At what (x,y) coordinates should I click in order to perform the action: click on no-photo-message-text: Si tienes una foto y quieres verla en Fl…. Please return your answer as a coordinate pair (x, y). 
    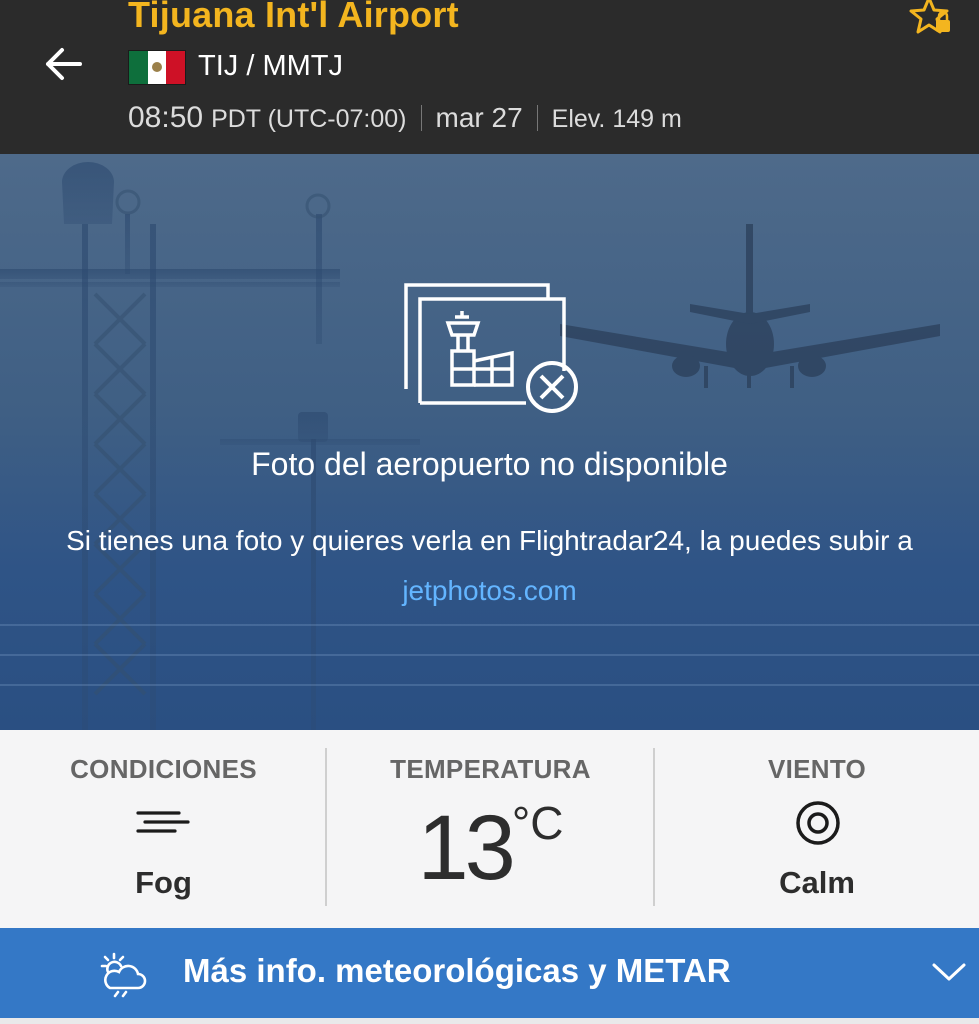
    Looking at the image, I should click on (489, 540).